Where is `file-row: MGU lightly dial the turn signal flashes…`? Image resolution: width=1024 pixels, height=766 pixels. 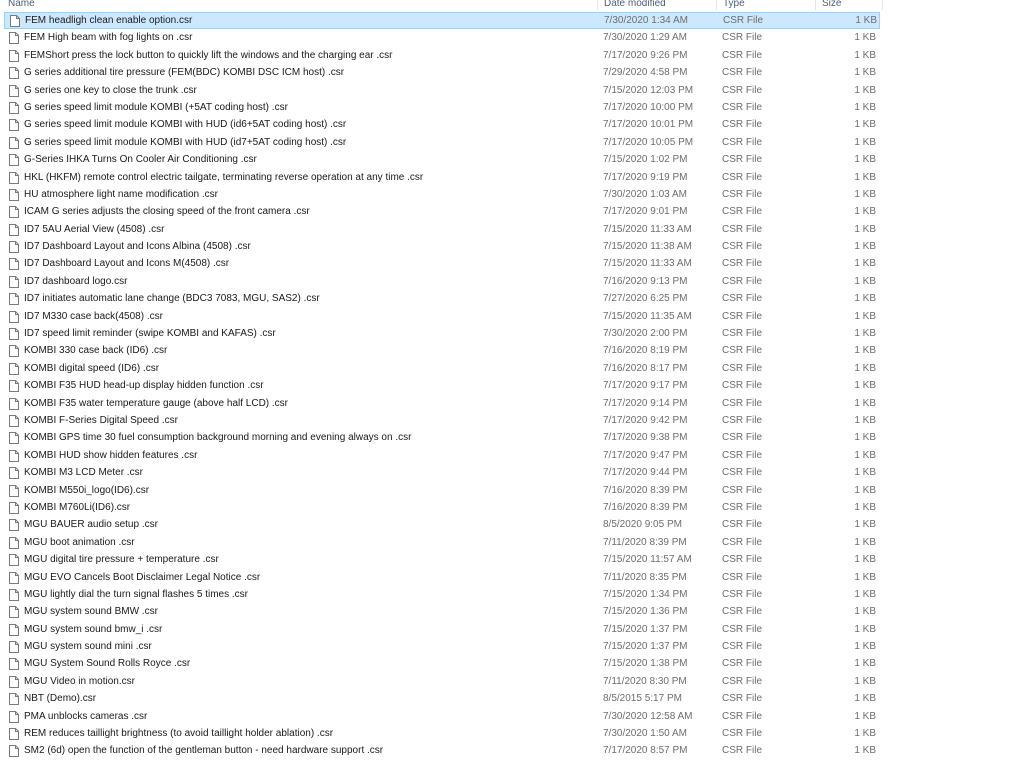
file-row: MGU lightly dial the turn signal flashes… is located at coordinates (442, 594).